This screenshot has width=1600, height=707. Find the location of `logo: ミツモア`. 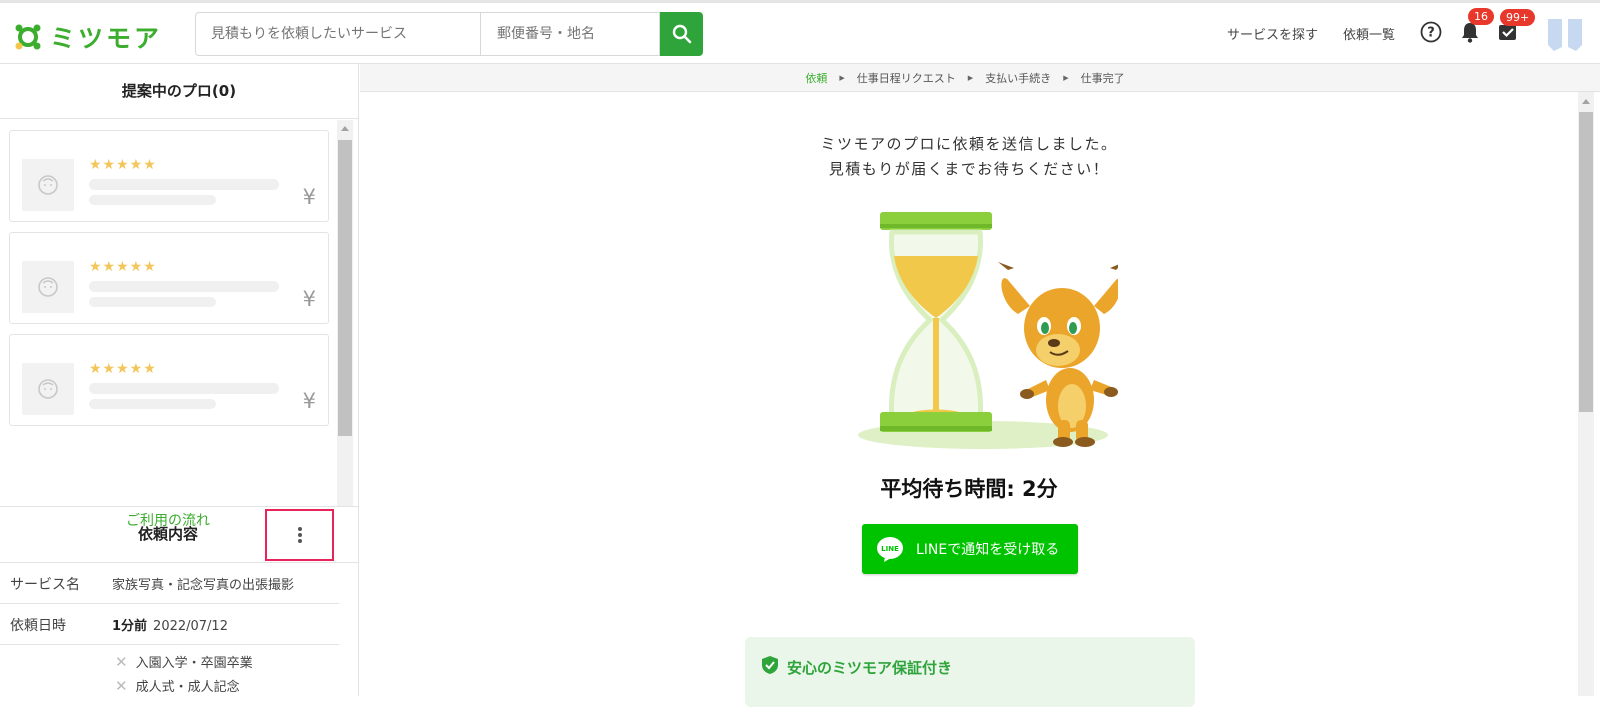

logo: ミツモア is located at coordinates (88, 37).